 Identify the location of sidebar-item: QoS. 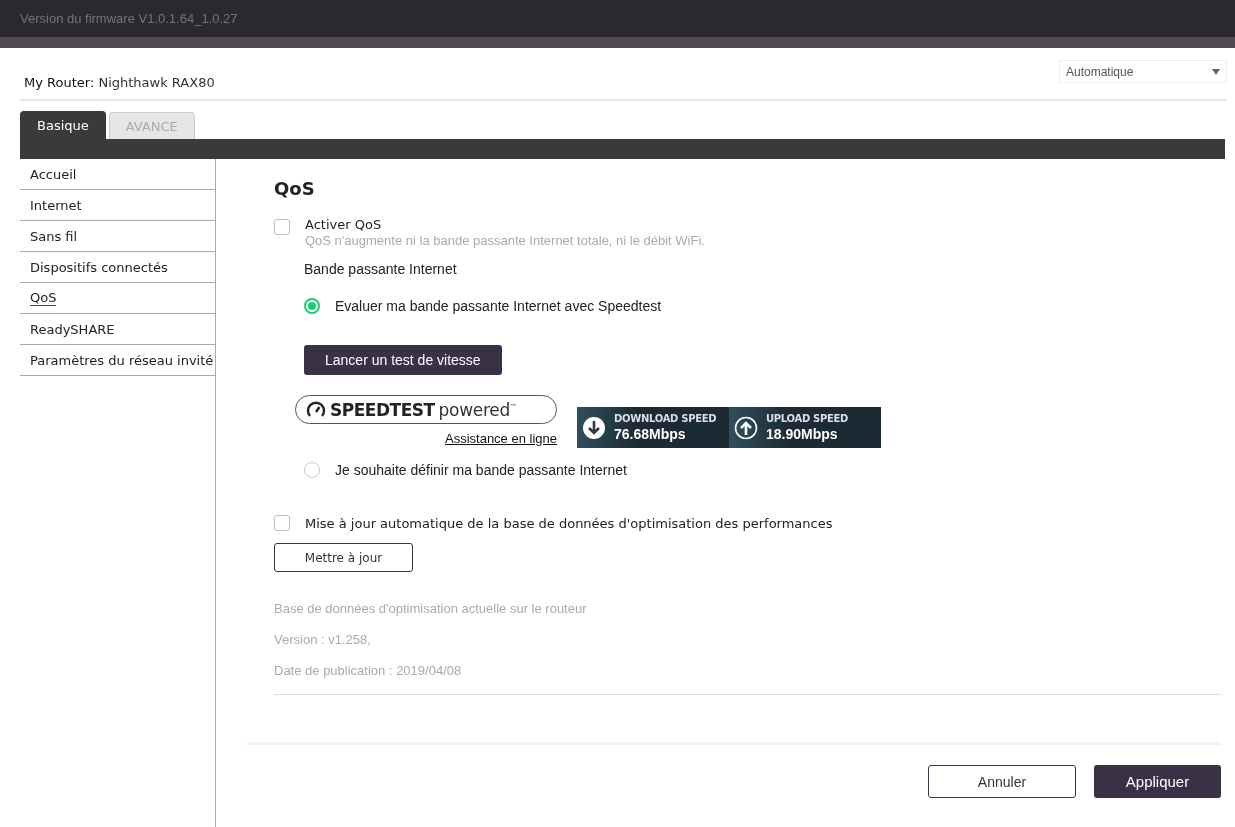
(43, 298).